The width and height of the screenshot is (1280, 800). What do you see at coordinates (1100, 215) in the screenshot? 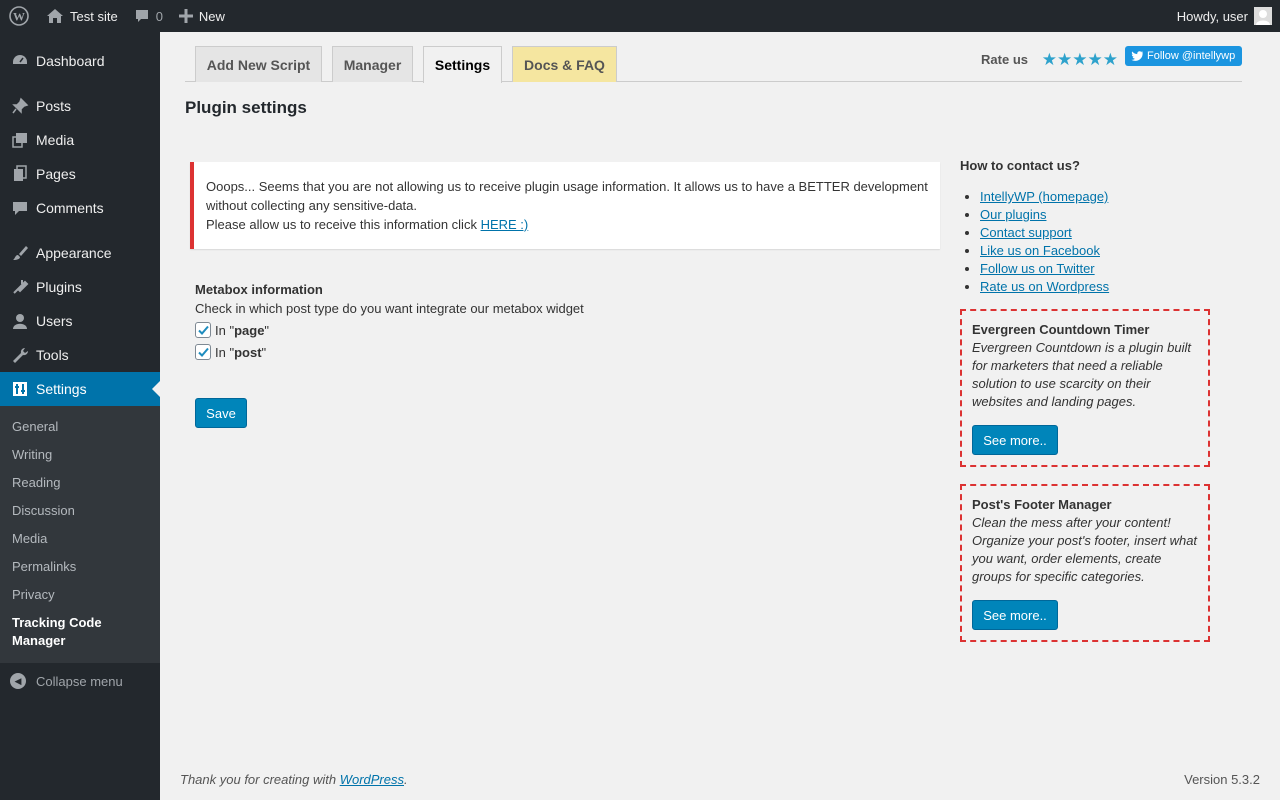
I see `list-item: Our plugins` at bounding box center [1100, 215].